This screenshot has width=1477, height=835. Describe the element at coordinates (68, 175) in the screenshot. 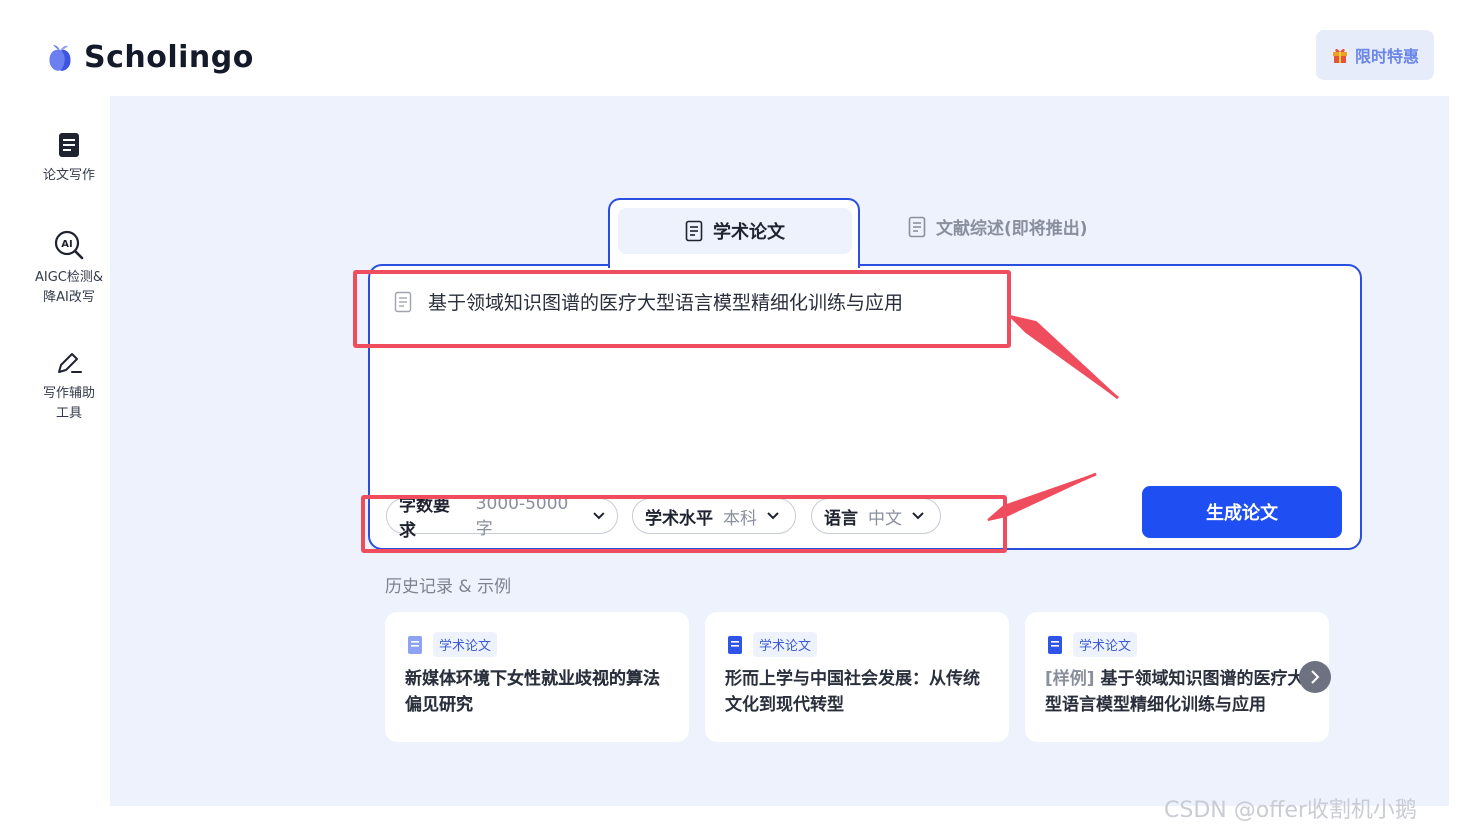

I see `sidebar-item-label: 论文写作` at that location.